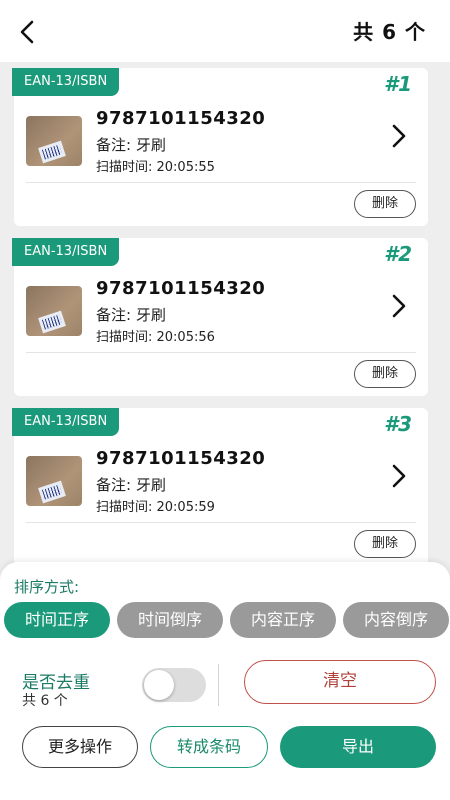 This screenshot has width=450, height=800. I want to click on top-bar: 共 6 个, so click(225, 31).